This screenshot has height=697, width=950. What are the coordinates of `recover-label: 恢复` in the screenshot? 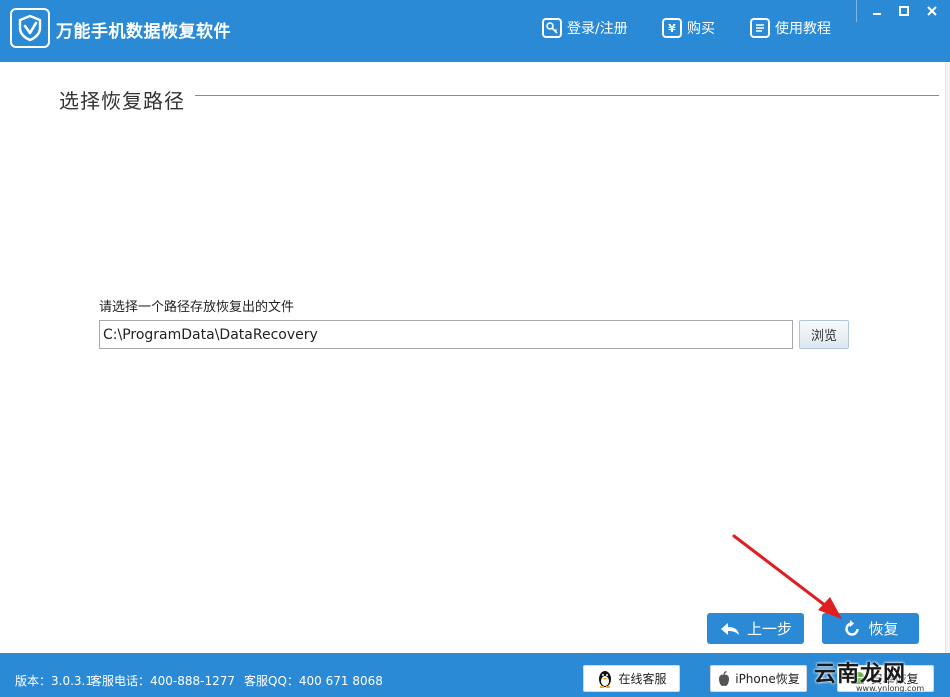 It's located at (883, 629).